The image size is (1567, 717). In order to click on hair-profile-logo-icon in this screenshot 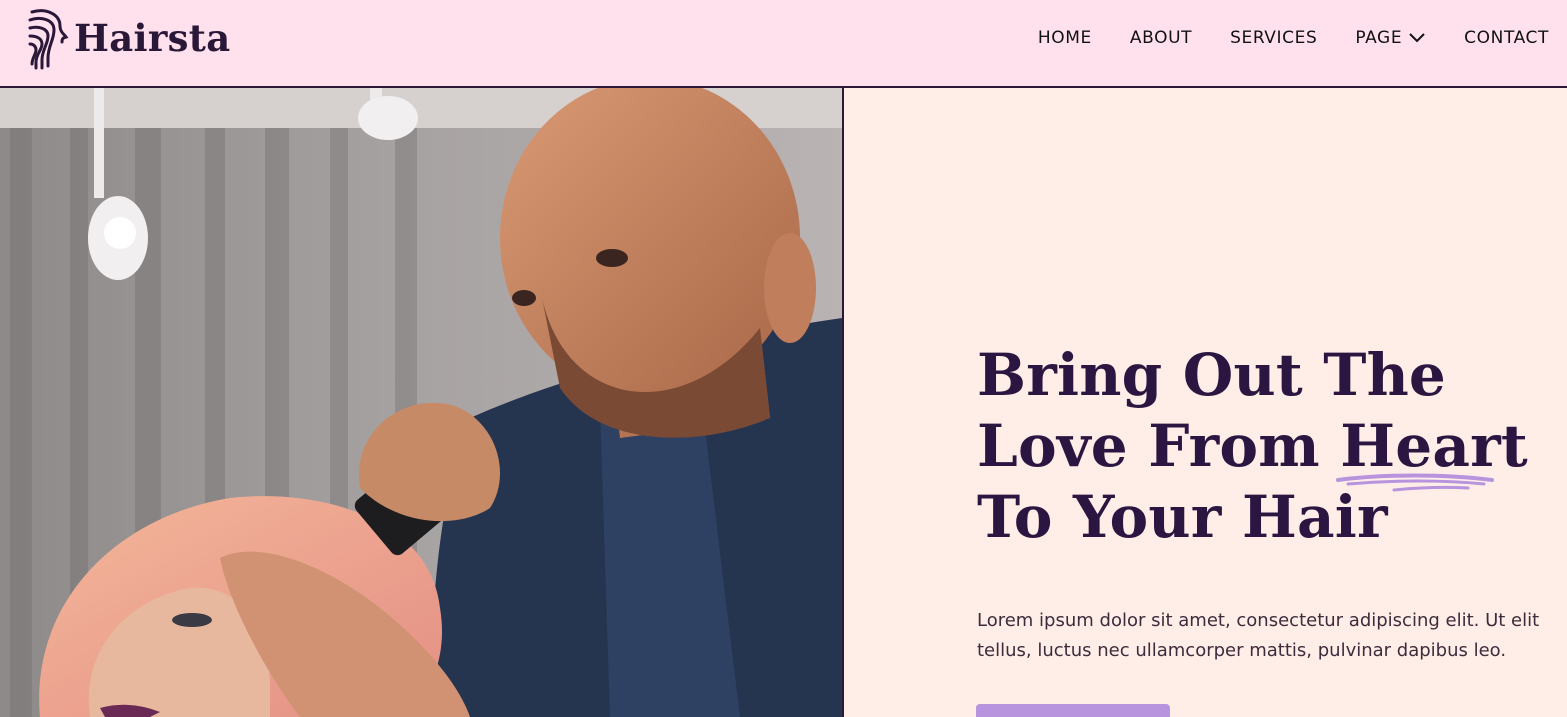, I will do `click(48, 39)`.